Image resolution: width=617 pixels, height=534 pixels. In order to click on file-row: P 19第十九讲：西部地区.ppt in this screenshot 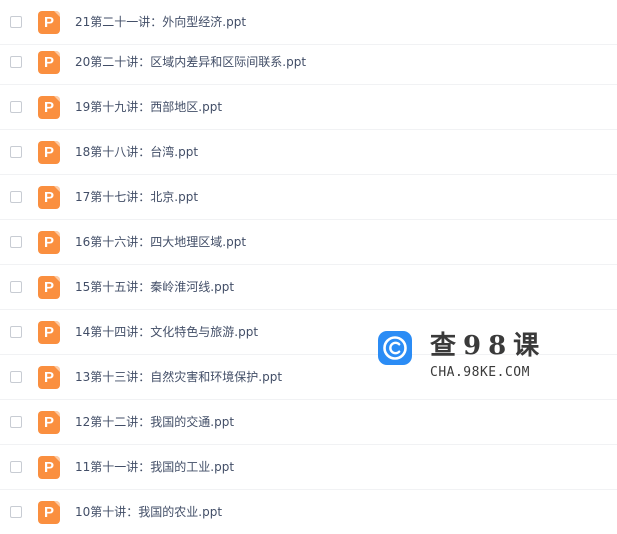, I will do `click(308, 107)`.